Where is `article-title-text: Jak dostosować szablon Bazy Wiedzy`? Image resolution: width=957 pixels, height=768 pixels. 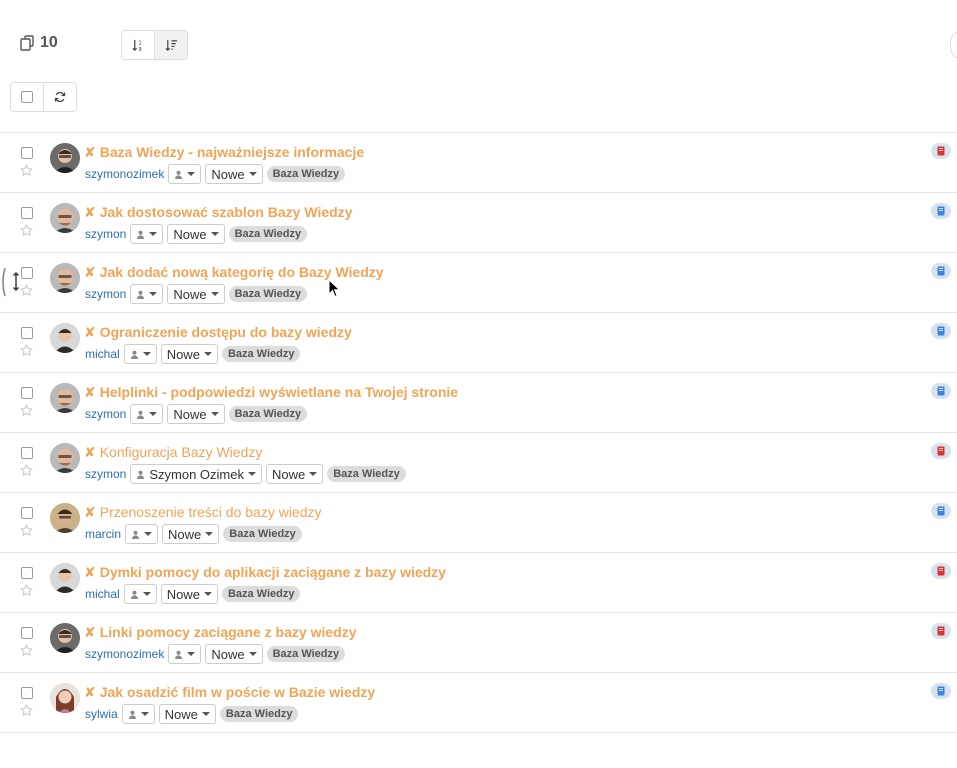 article-title-text: Jak dostosować szablon Bazy Wiedzy is located at coordinates (226, 212).